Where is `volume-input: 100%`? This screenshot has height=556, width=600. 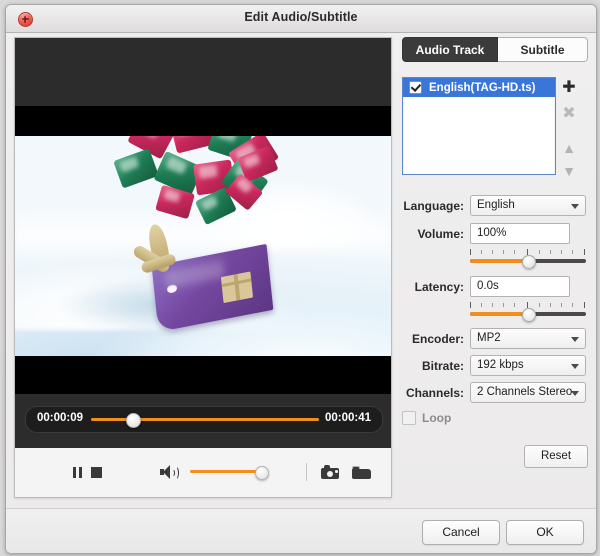 volume-input: 100% is located at coordinates (520, 233).